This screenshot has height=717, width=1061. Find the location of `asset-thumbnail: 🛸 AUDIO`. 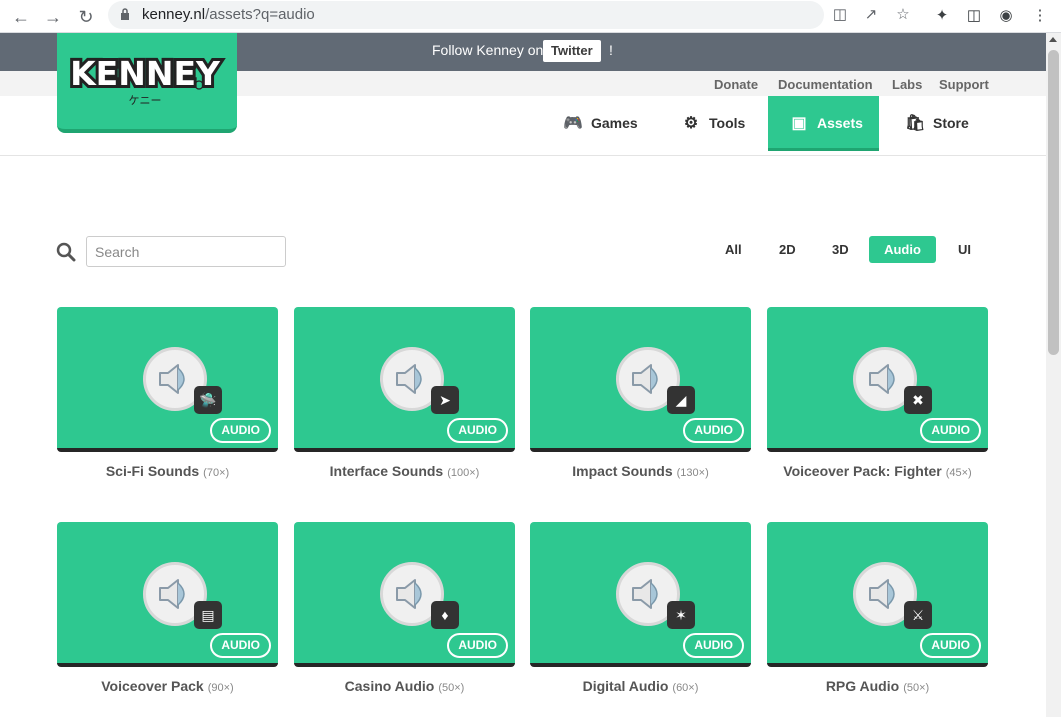

asset-thumbnail: 🛸 AUDIO is located at coordinates (167, 379).